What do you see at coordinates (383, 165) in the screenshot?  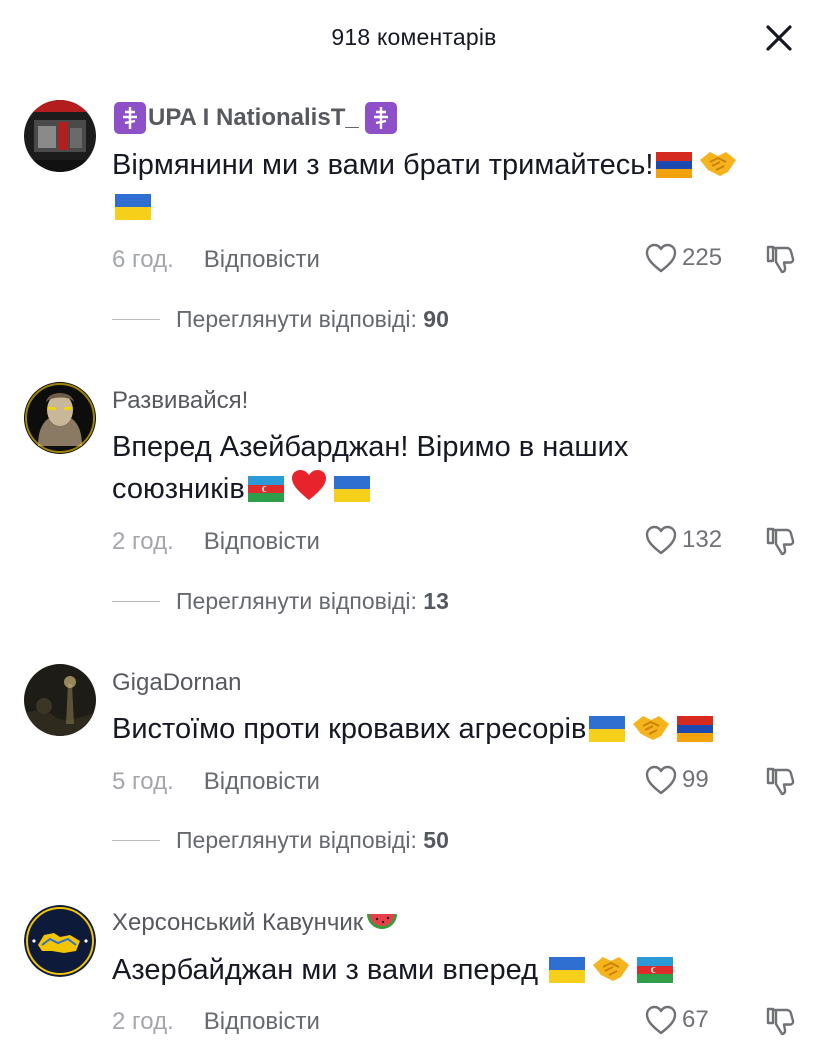 I see `comment-text-content: Вірмянини ми з вами брати тримайтесь!` at bounding box center [383, 165].